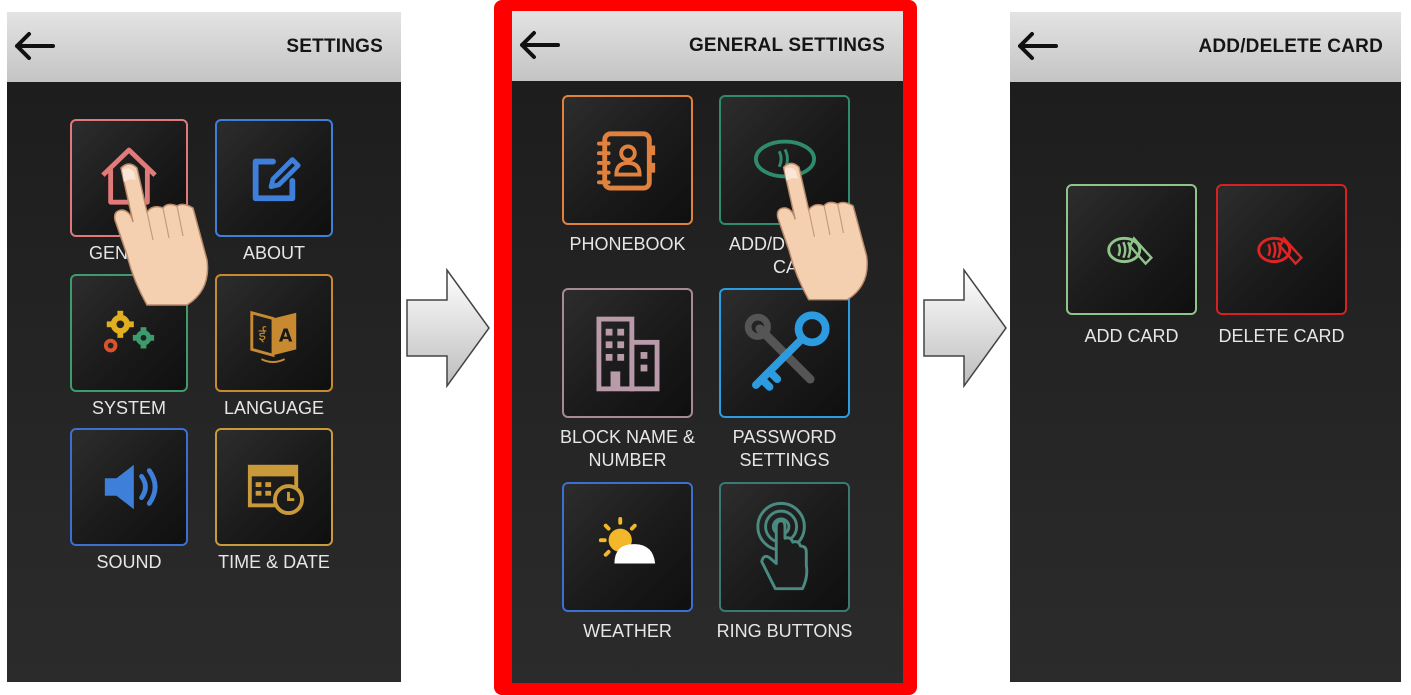 The height and width of the screenshot is (695, 1411). Describe the element at coordinates (784, 460) in the screenshot. I see `password-line2: SETTINGS` at that location.